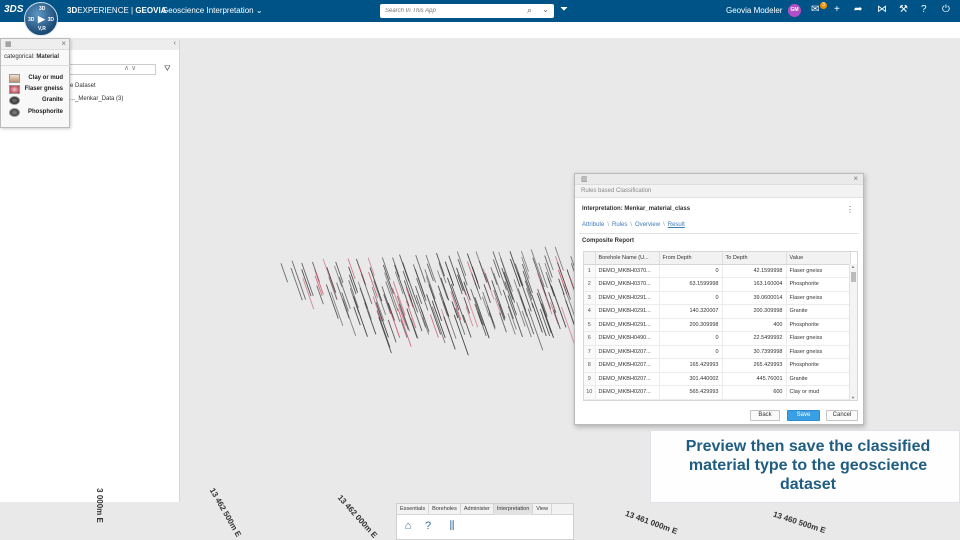 The width and height of the screenshot is (960, 540). I want to click on scroll-up-icon: ▲, so click(853, 266).